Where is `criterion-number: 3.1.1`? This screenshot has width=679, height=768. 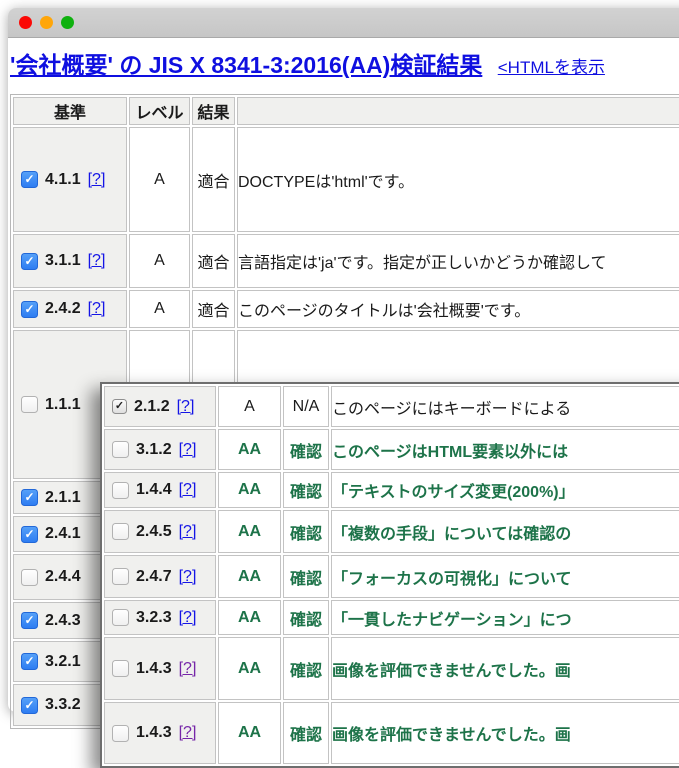 criterion-number: 3.1.1 is located at coordinates (63, 260).